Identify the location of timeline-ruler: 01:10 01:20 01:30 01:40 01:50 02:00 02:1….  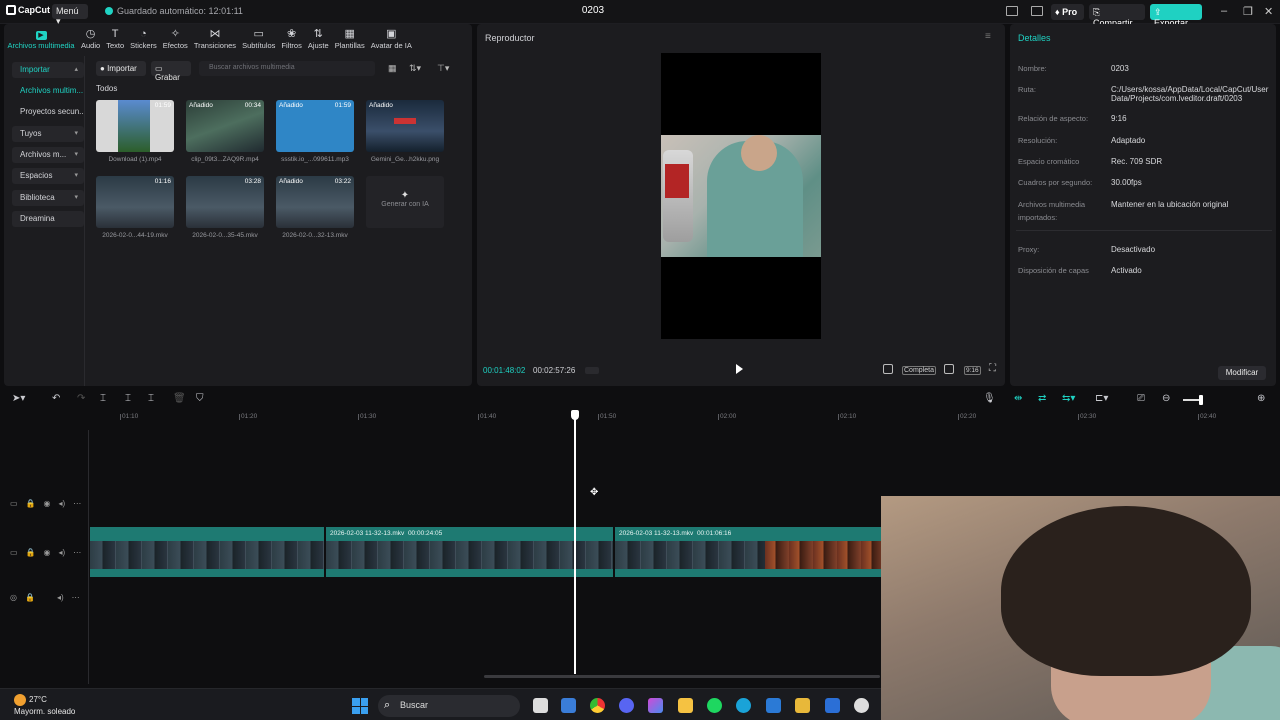
(685, 417).